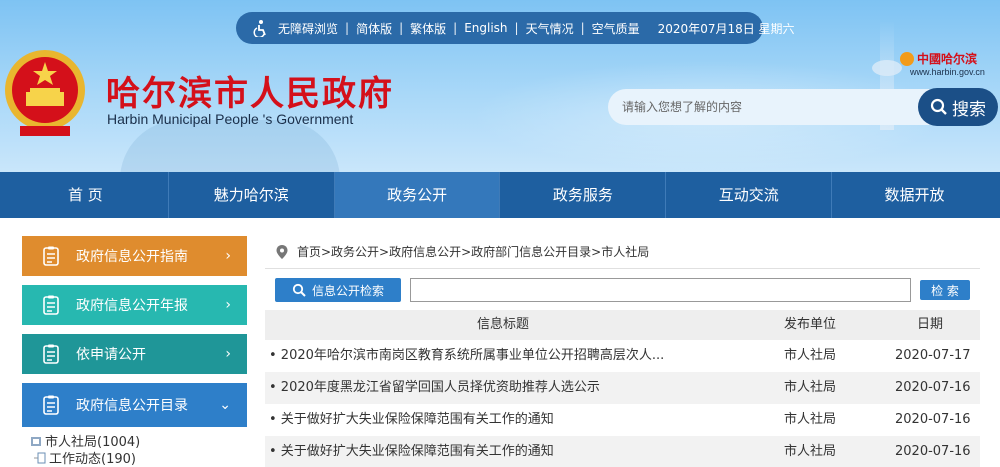 This screenshot has width=1000, height=467. What do you see at coordinates (726, 28) in the screenshot?
I see `current-date: 2020年07月18日 星期六` at bounding box center [726, 28].